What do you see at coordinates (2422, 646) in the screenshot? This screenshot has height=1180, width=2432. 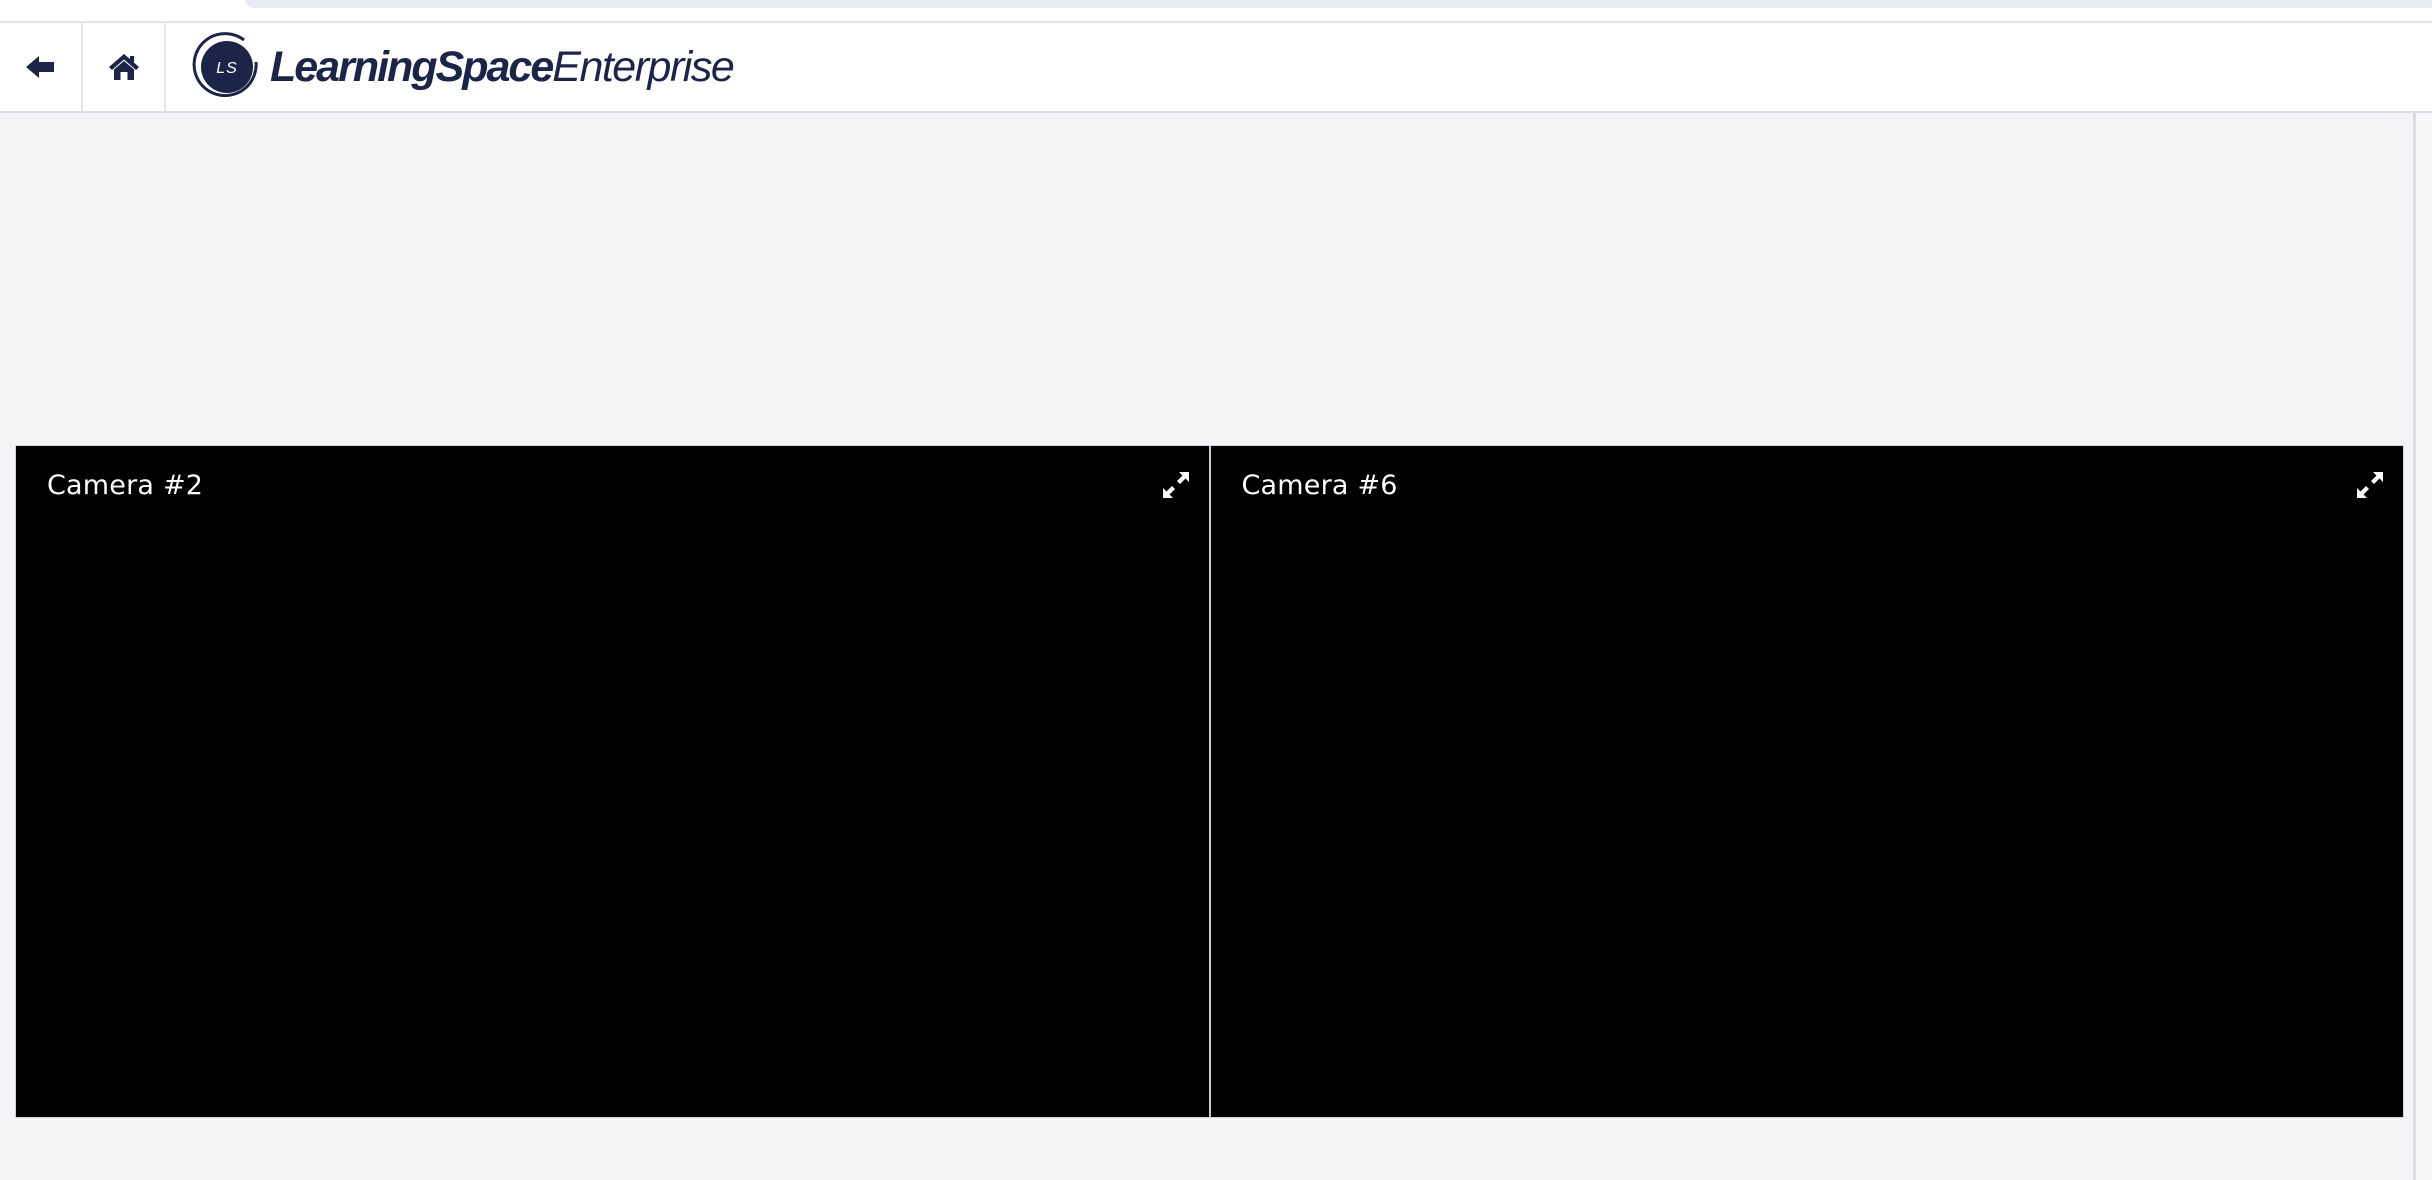 I see `vertical-scrollbar` at bounding box center [2422, 646].